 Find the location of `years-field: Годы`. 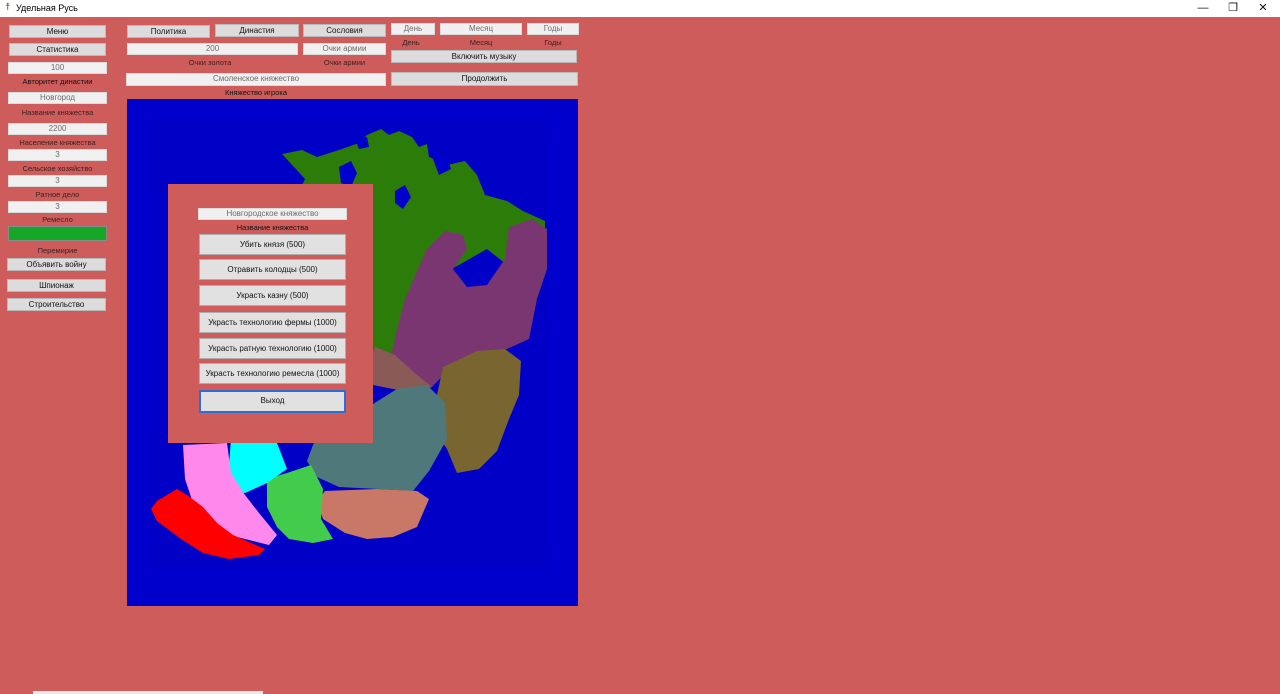

years-field: Годы is located at coordinates (553, 29).